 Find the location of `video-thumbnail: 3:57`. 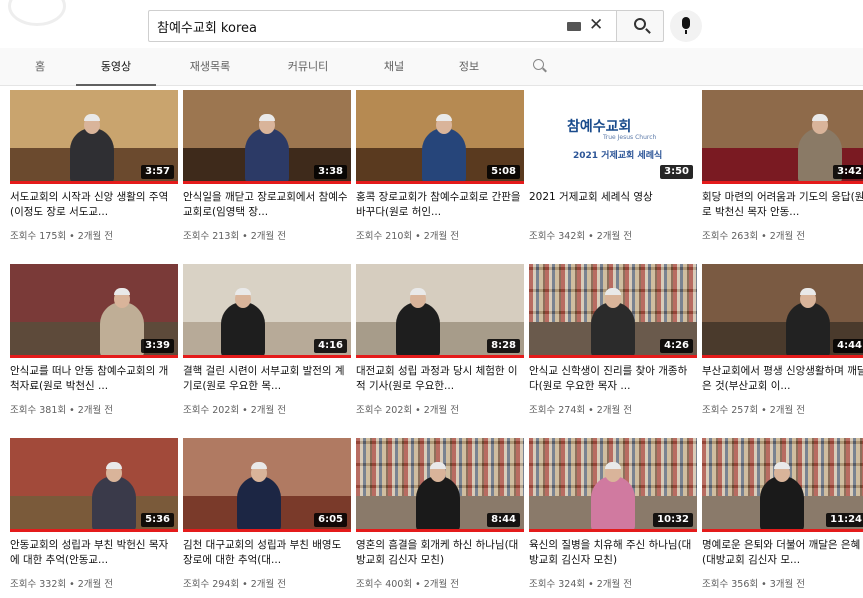

video-thumbnail: 3:57 is located at coordinates (94, 137).